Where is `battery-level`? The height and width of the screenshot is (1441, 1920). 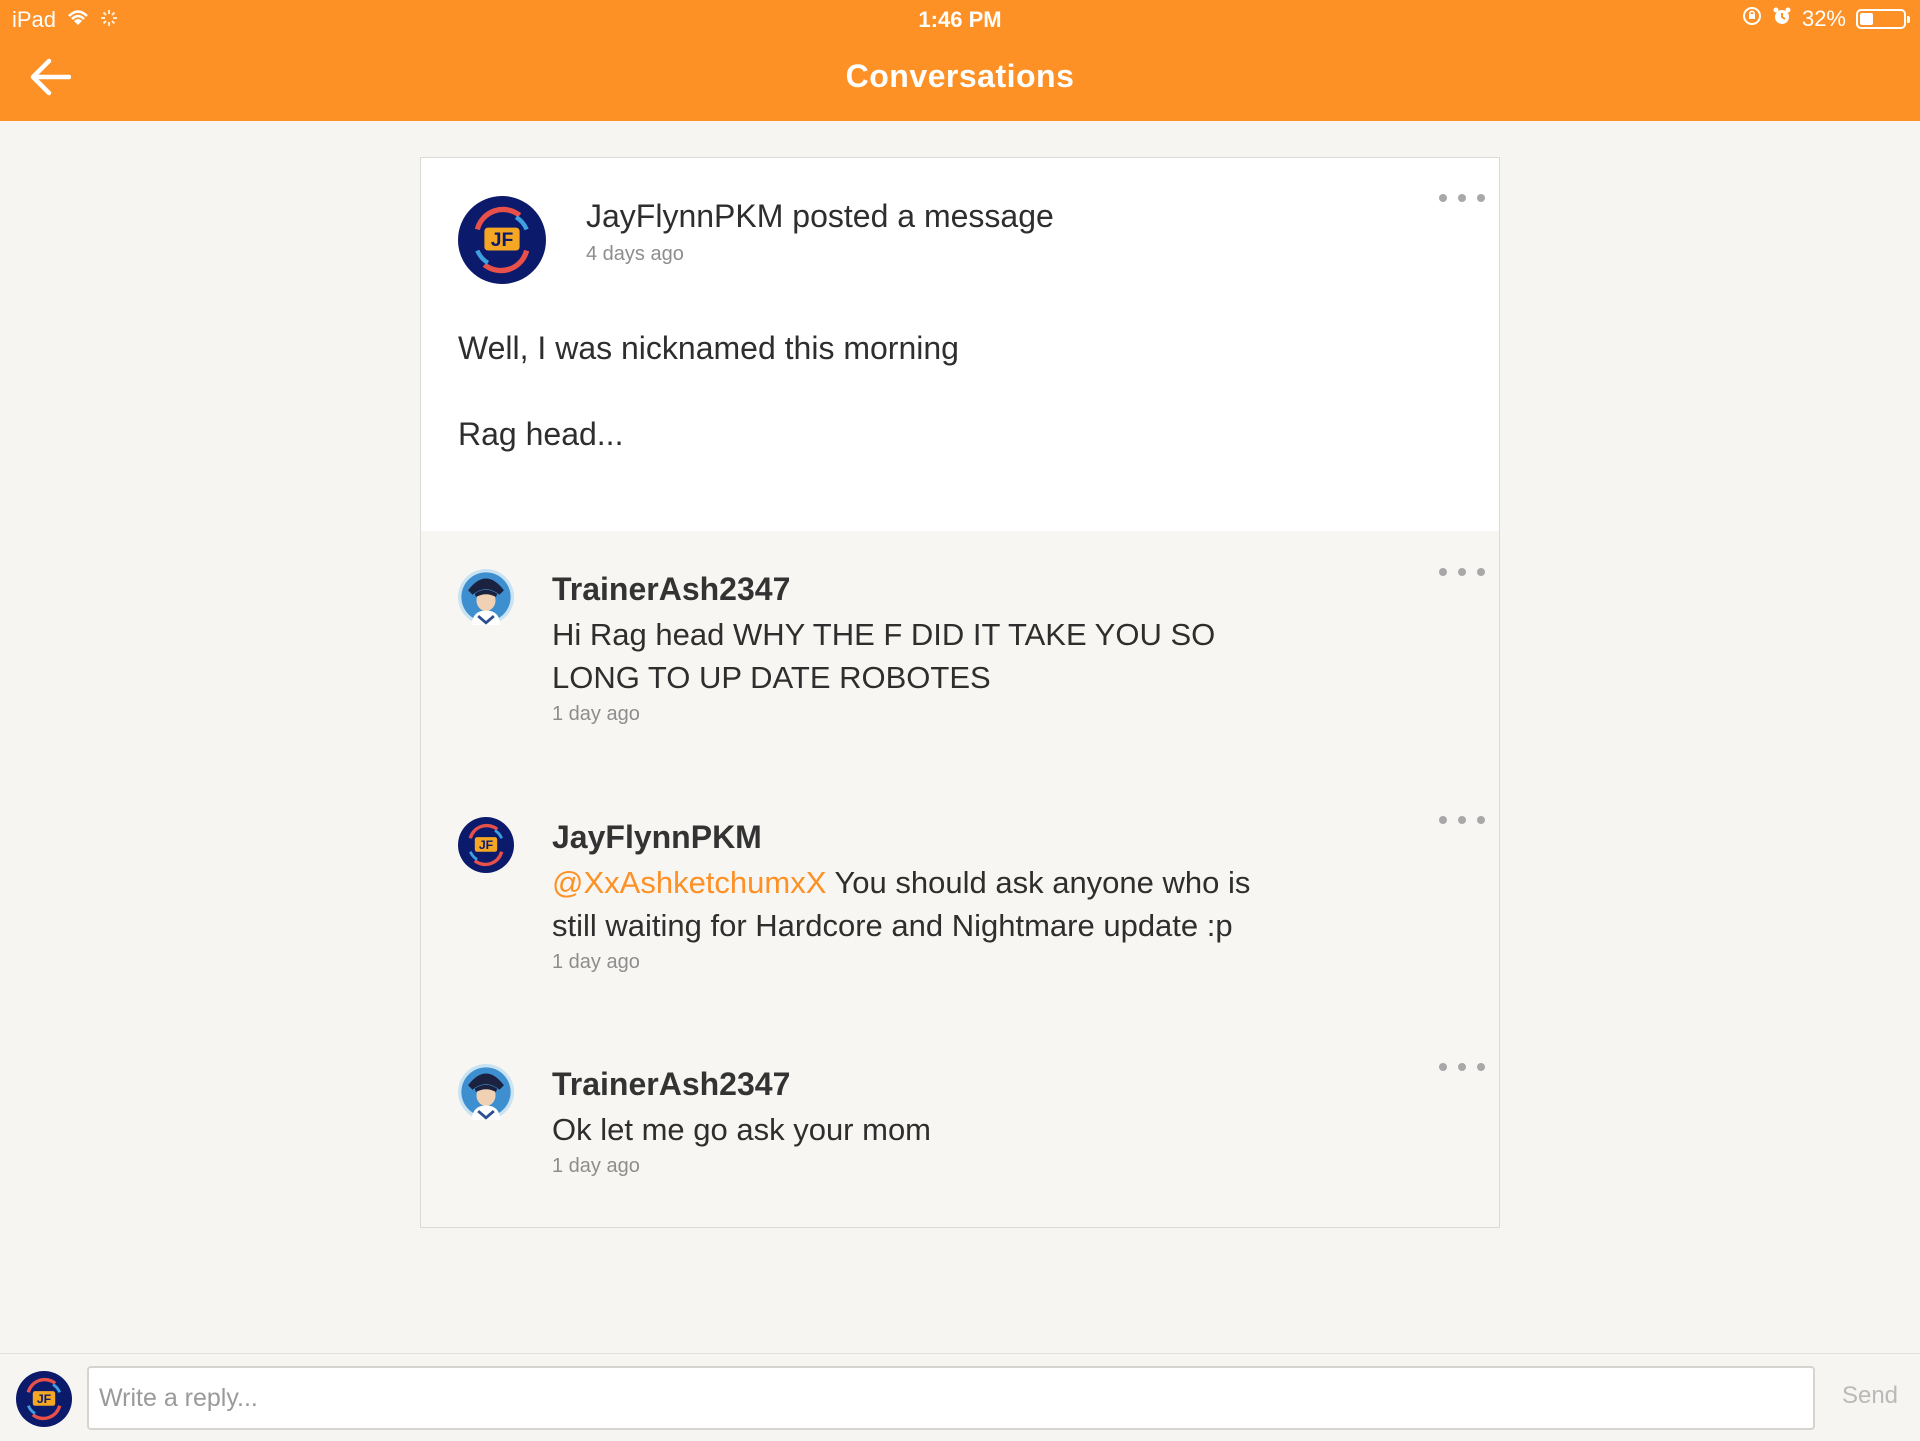 battery-level is located at coordinates (1866, 19).